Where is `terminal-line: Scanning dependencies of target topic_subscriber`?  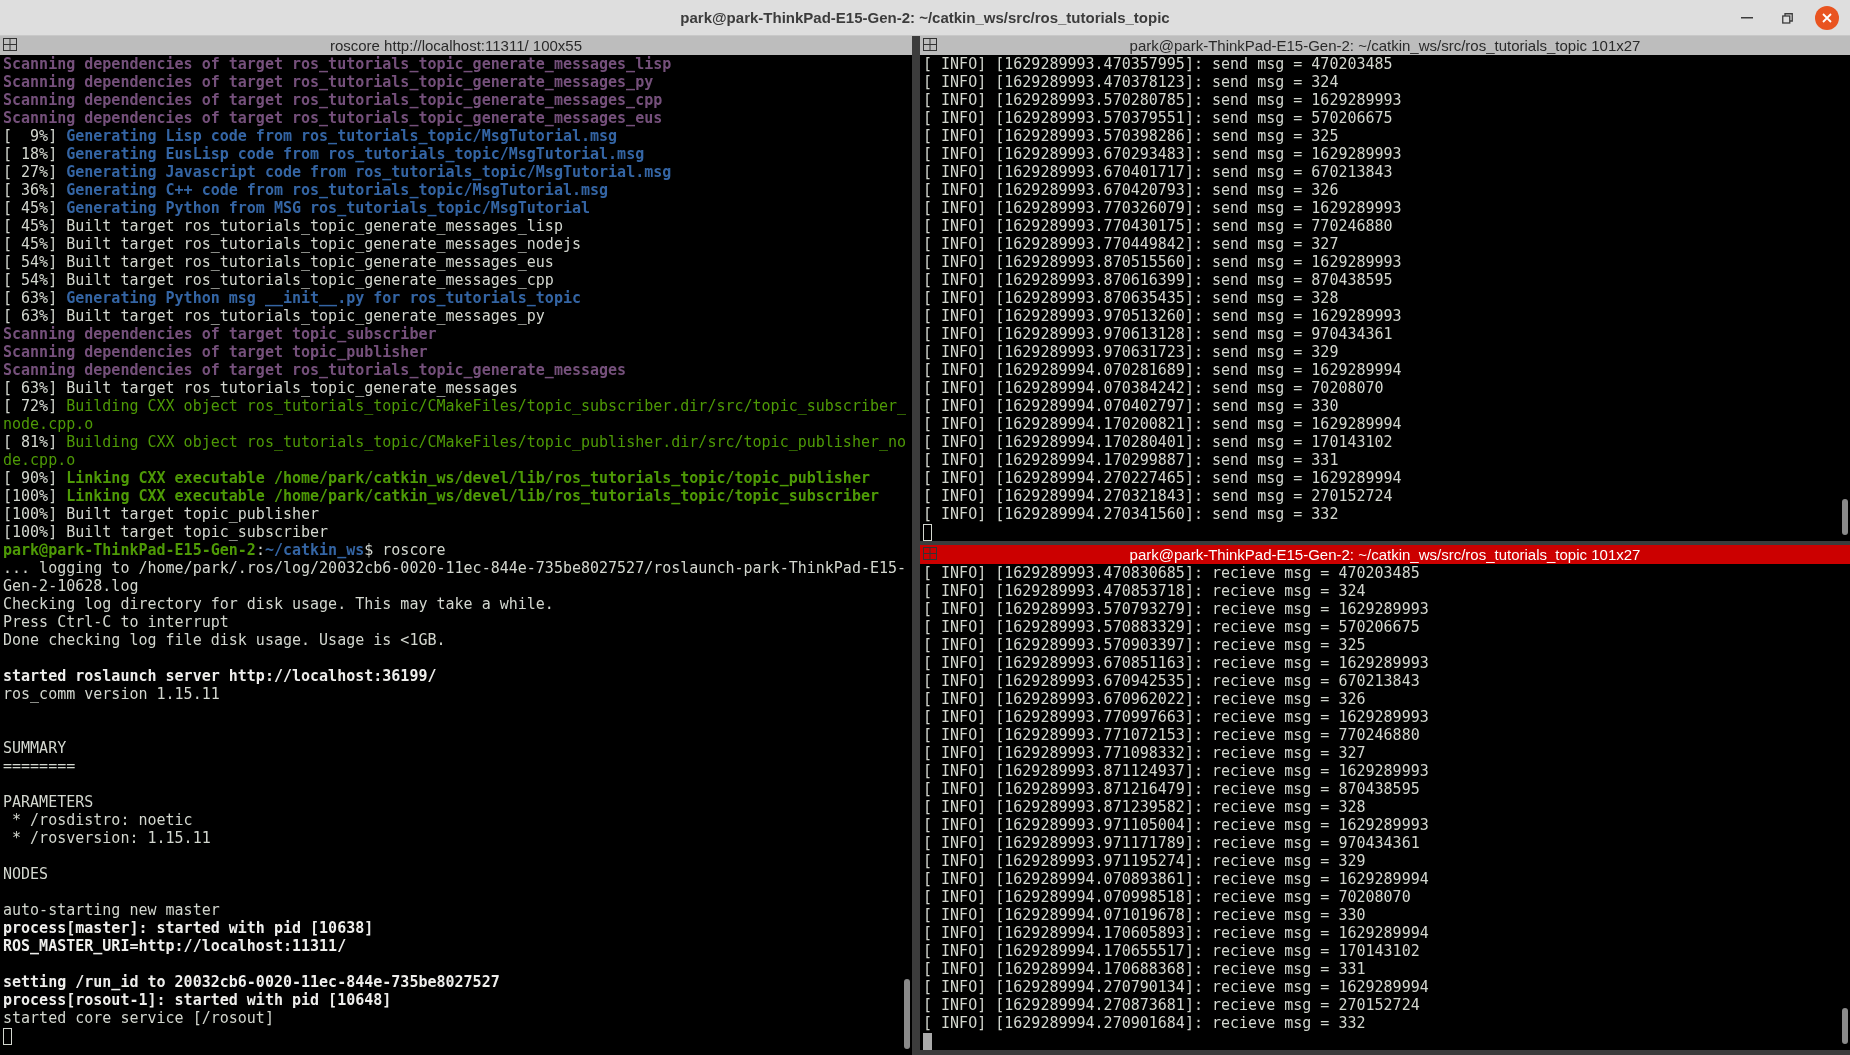 terminal-line: Scanning dependencies of target topic_subscriber is located at coordinates (220, 334).